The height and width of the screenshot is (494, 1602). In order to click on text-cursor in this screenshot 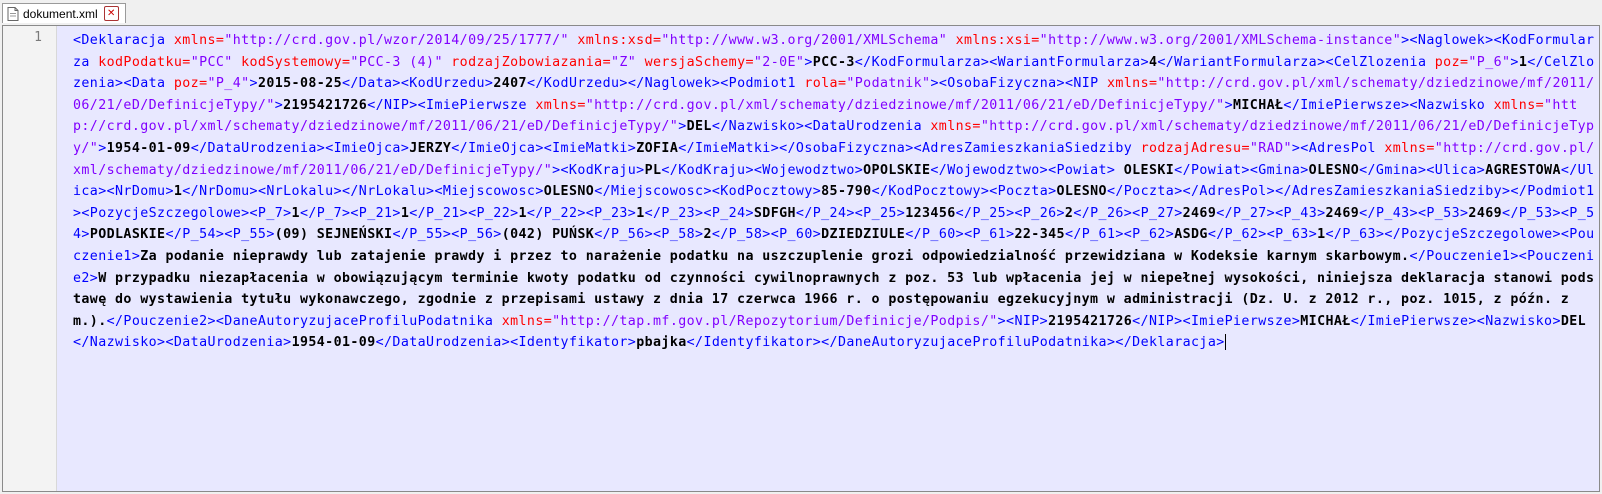, I will do `click(1225, 342)`.